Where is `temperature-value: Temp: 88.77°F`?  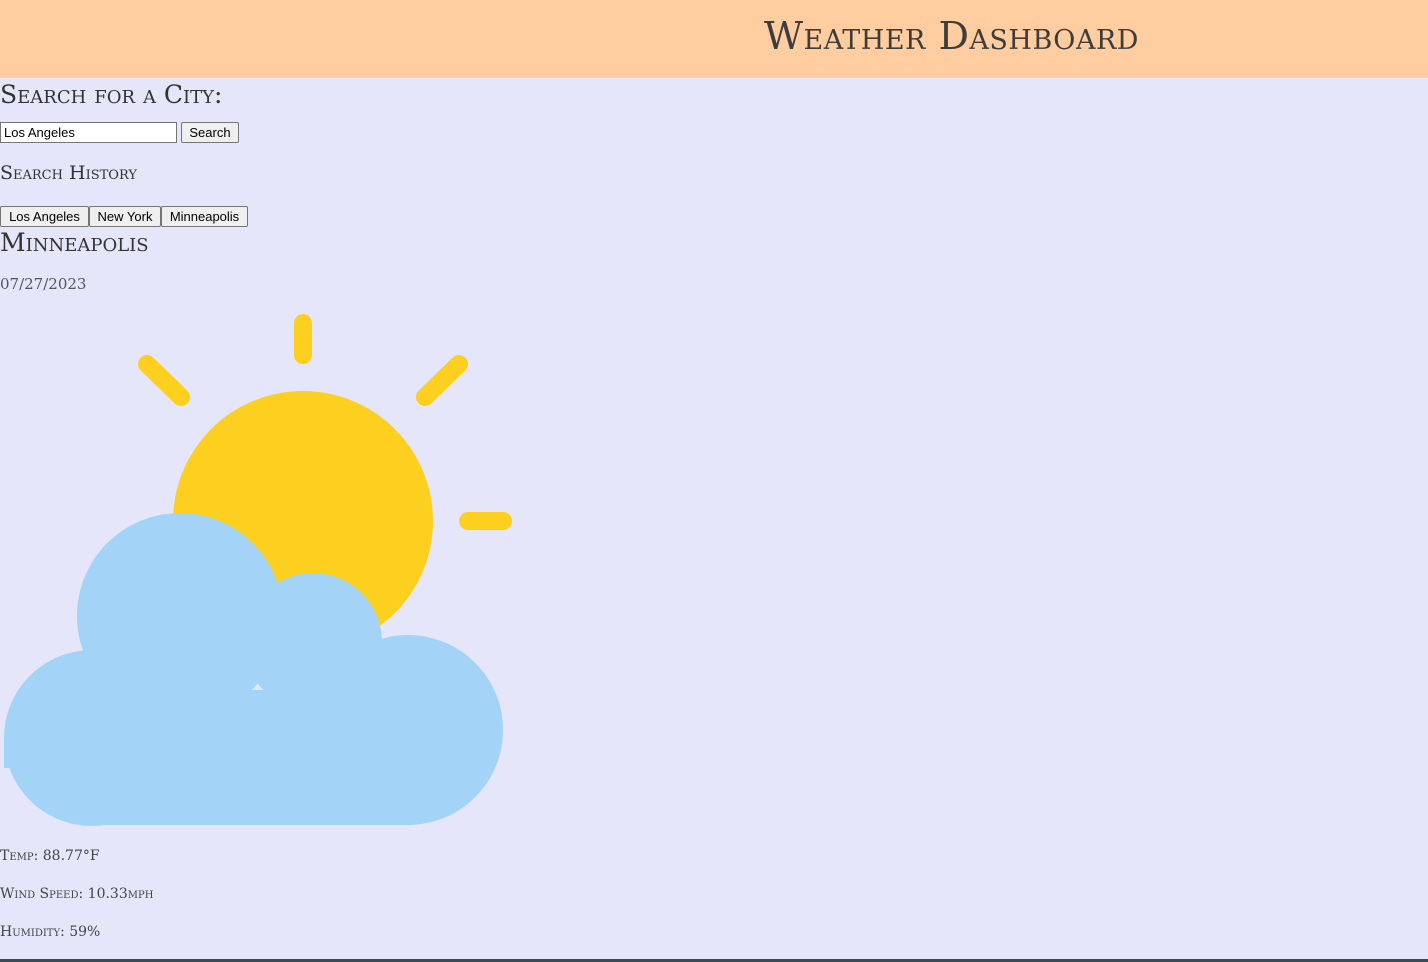 temperature-value: Temp: 88.77°F is located at coordinates (50, 856).